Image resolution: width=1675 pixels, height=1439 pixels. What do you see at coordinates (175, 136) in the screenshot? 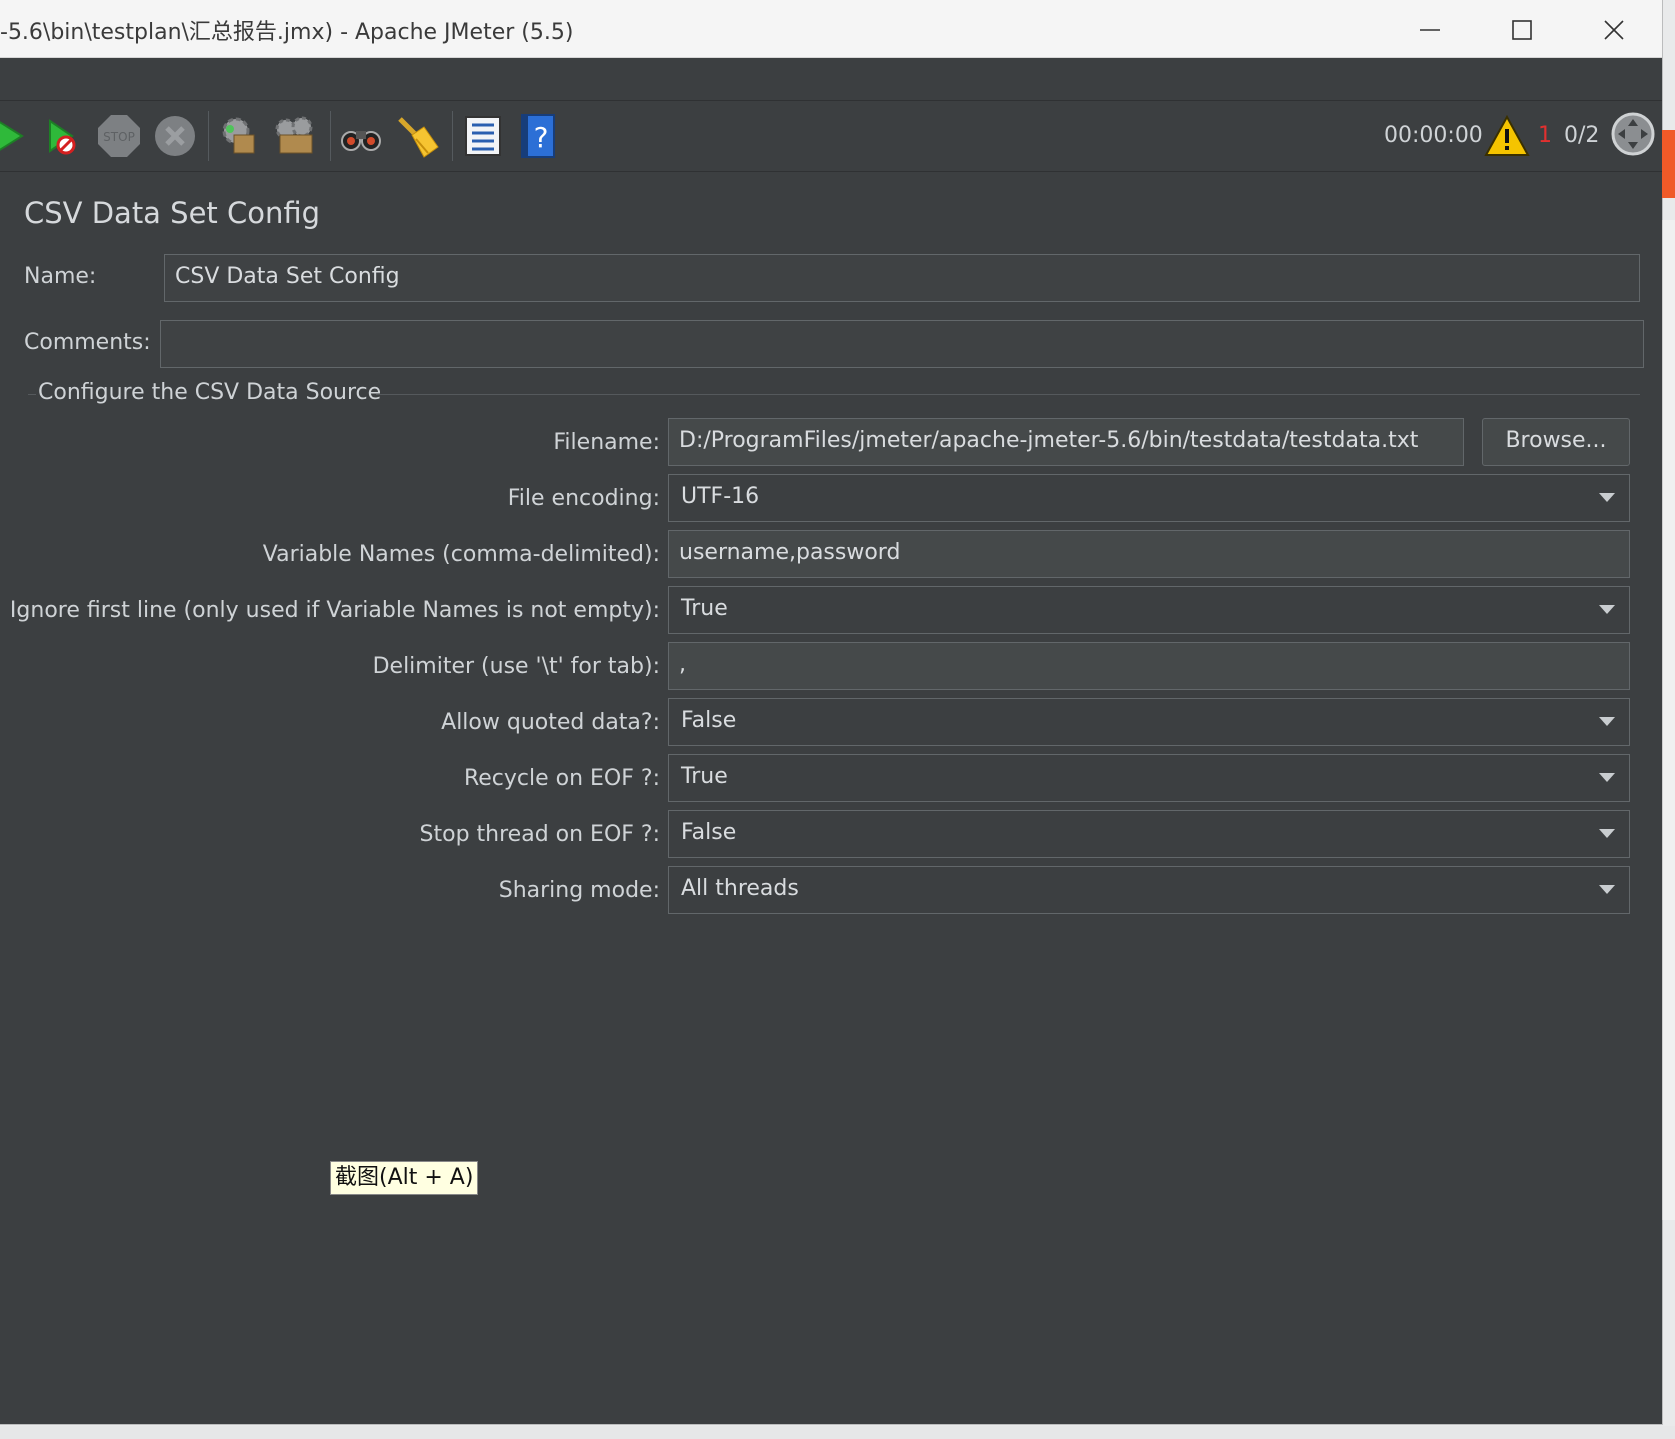
I see `shutdown-icon` at bounding box center [175, 136].